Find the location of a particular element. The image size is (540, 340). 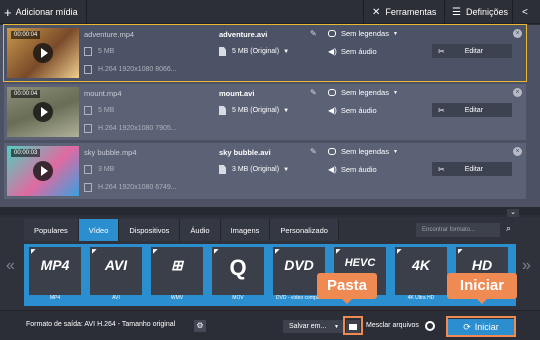

source-filename: adventure.mp4 is located at coordinates (109, 34).